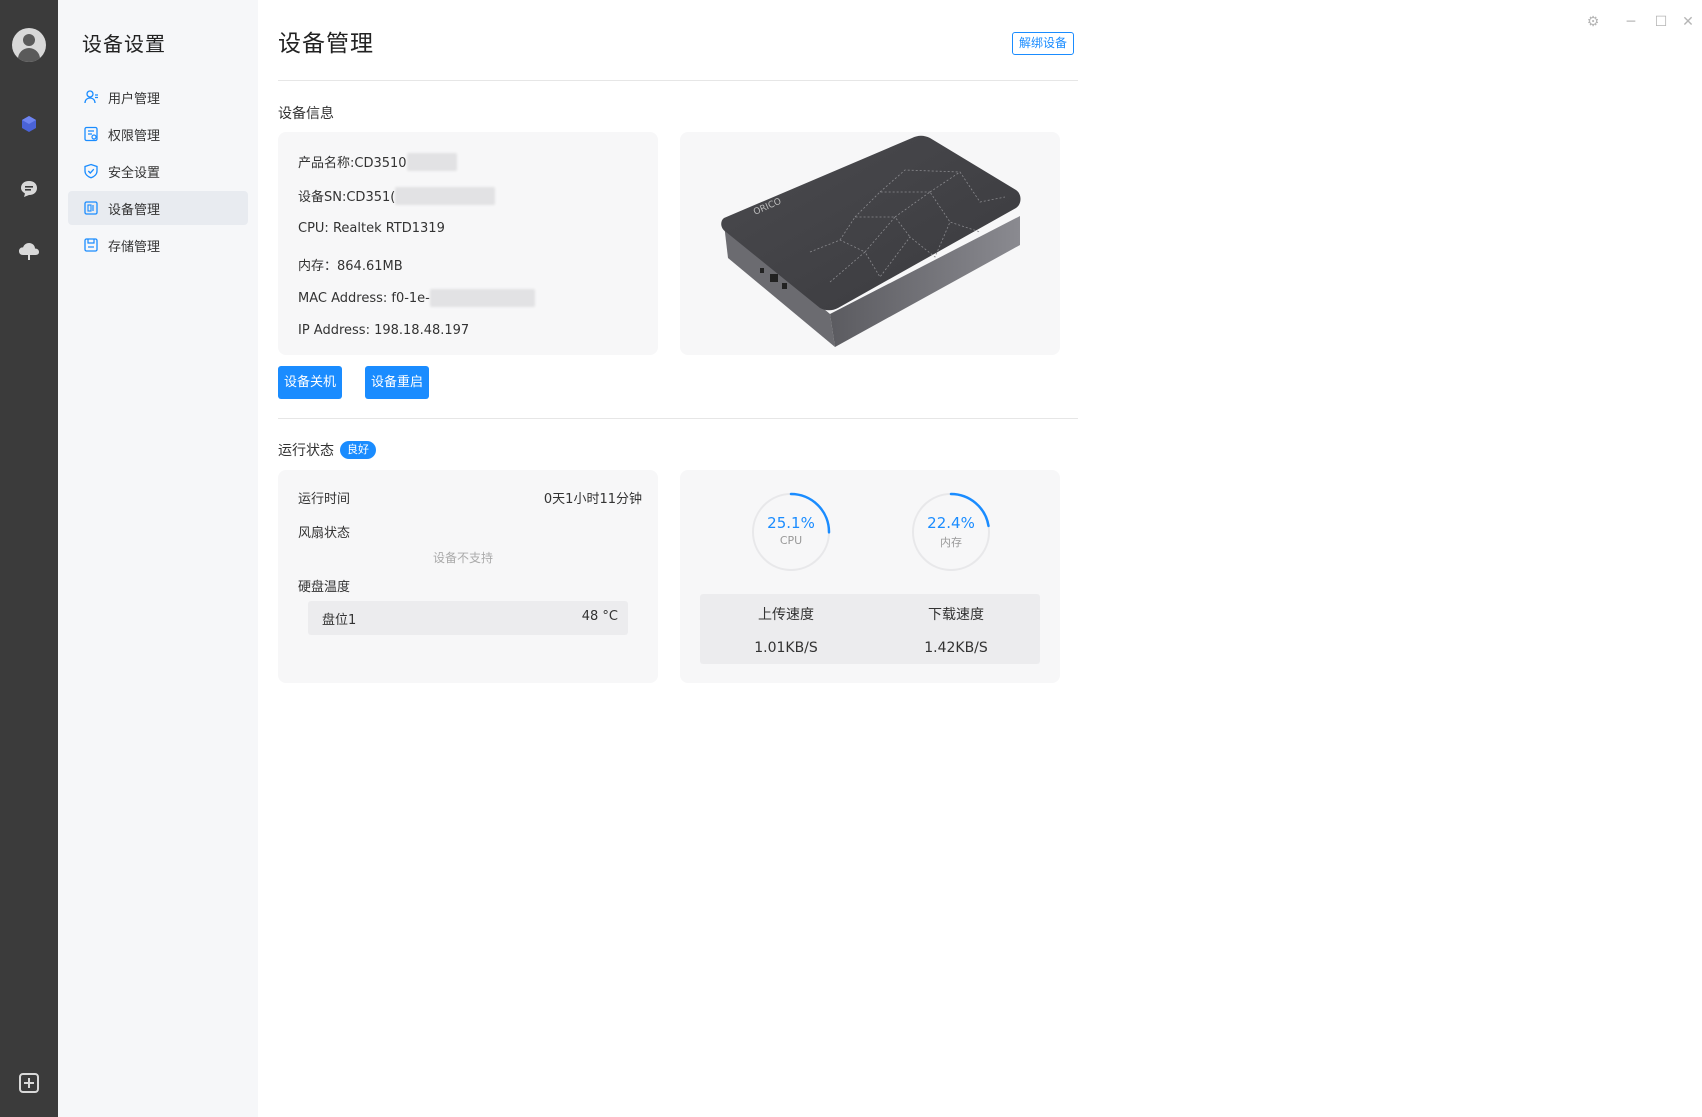 The height and width of the screenshot is (1117, 1702). Describe the element at coordinates (306, 451) in the screenshot. I see `section-title-text: 运行状态` at that location.